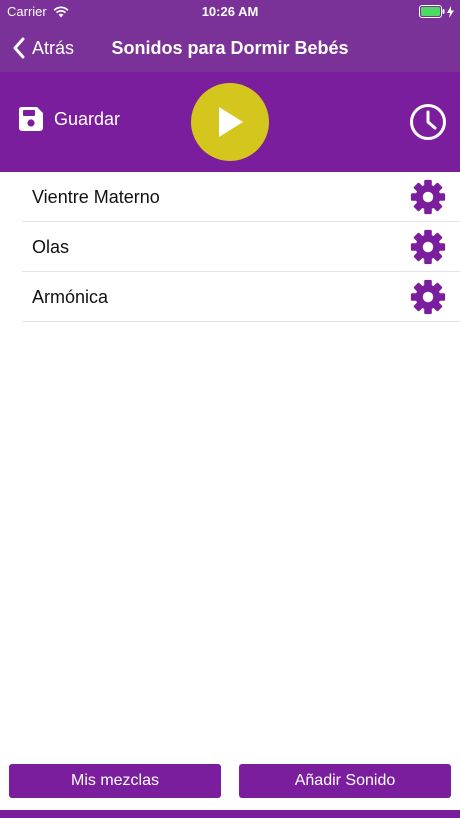  I want to click on play-icon, so click(231, 122).